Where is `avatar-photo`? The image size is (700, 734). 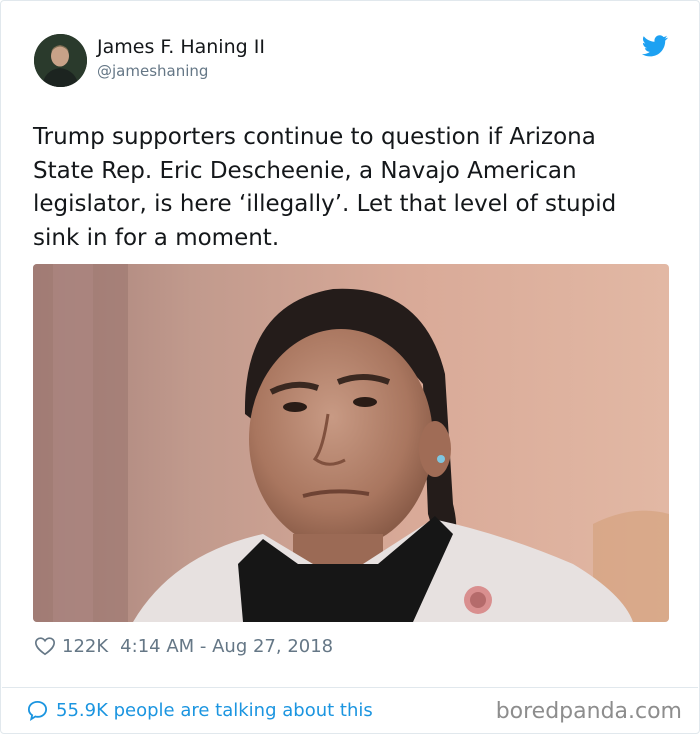
avatar-photo is located at coordinates (60, 60).